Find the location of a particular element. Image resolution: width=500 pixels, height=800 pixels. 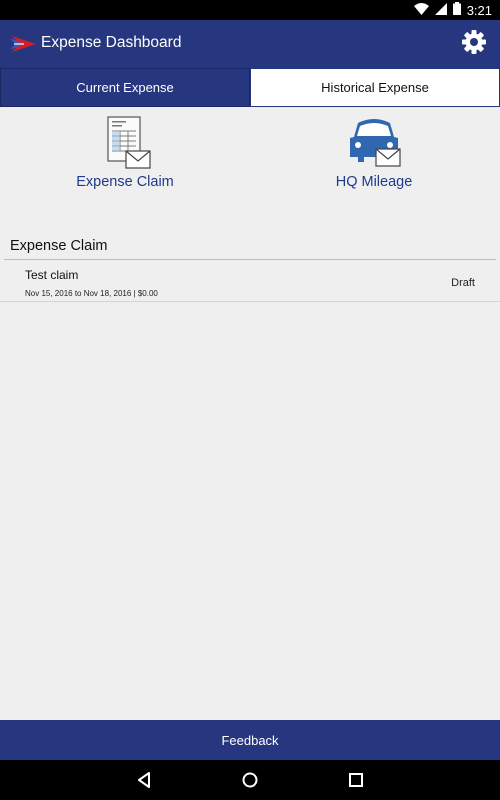

section-divider is located at coordinates (250, 259).